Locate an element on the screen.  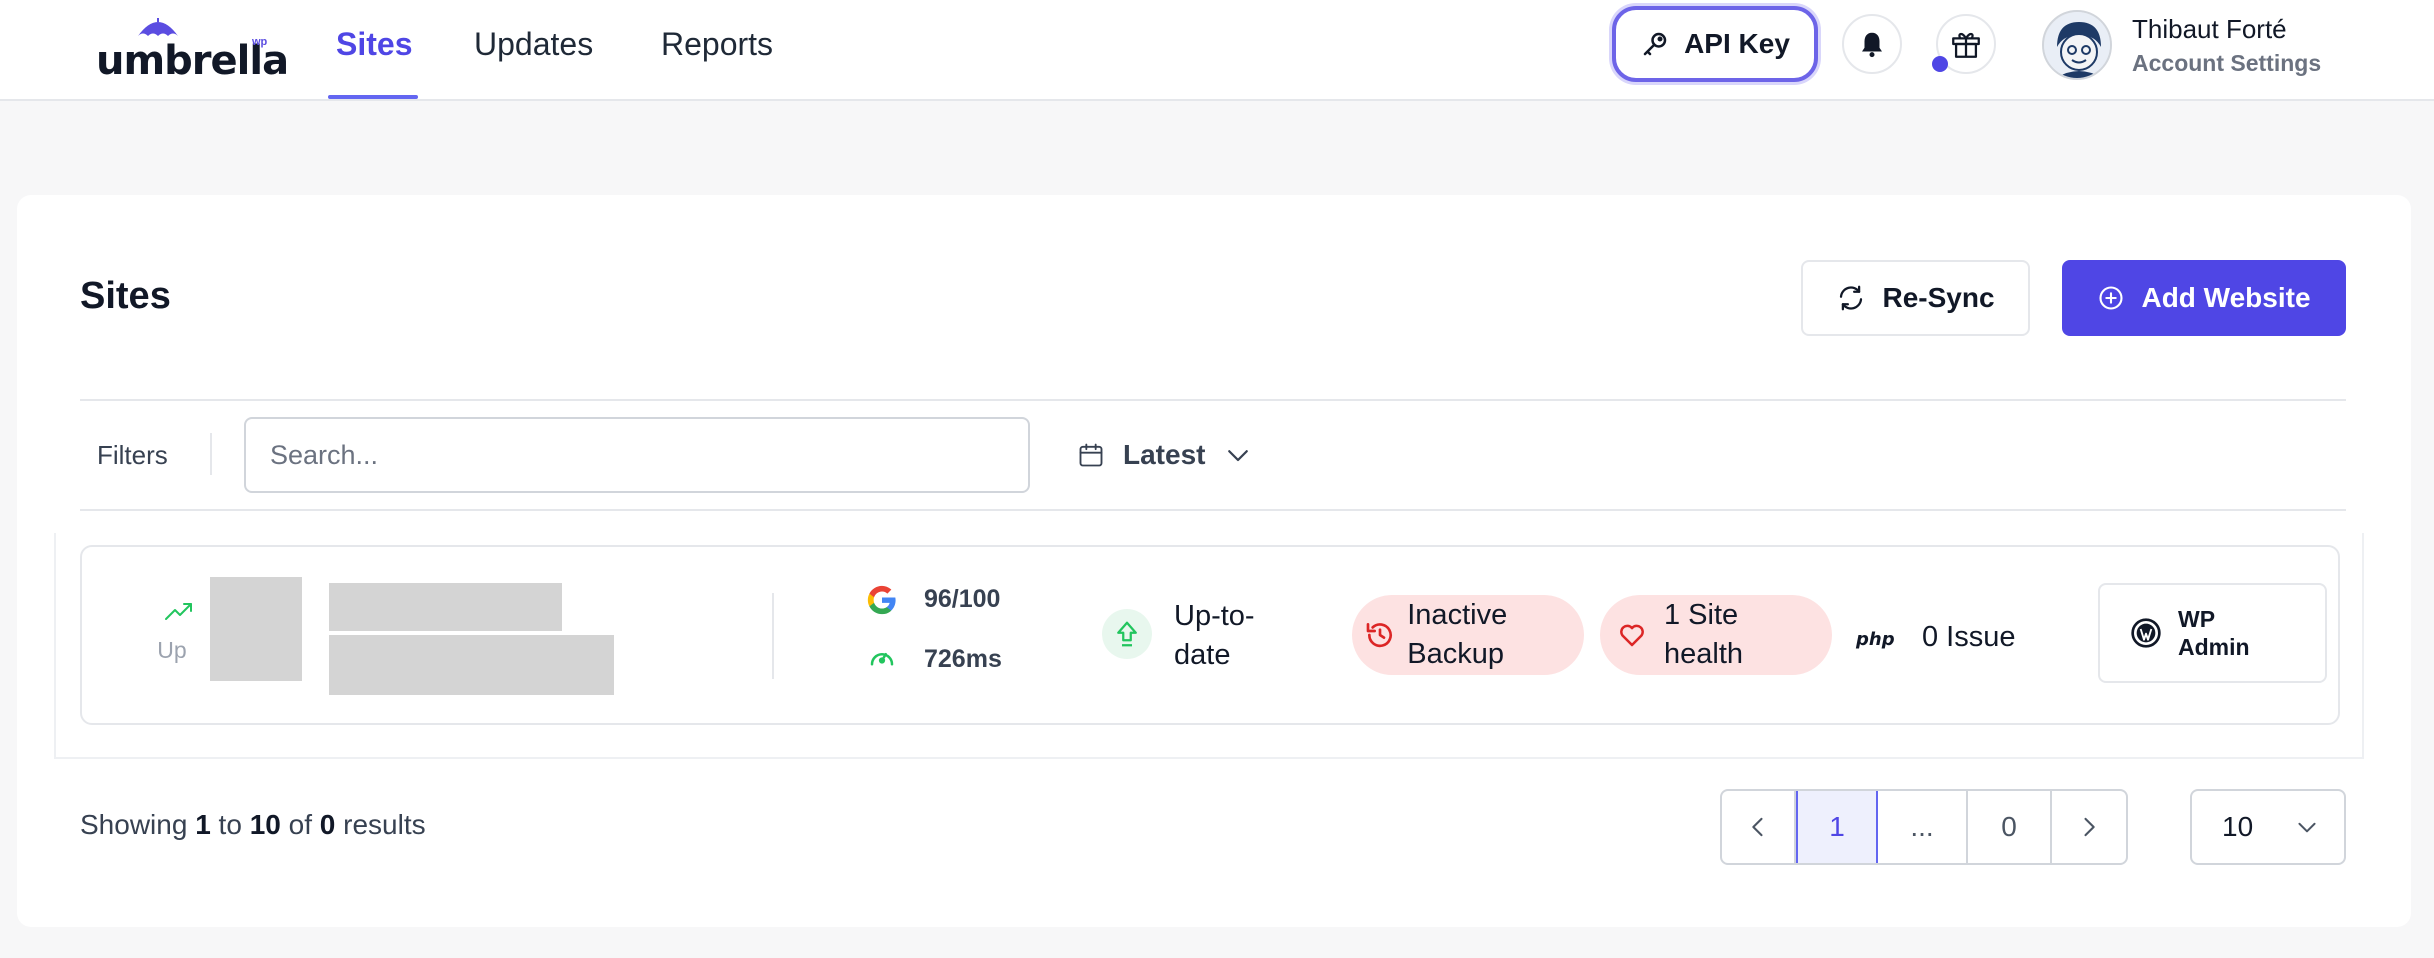
api-key-button: API Key is located at coordinates (1715, 44).